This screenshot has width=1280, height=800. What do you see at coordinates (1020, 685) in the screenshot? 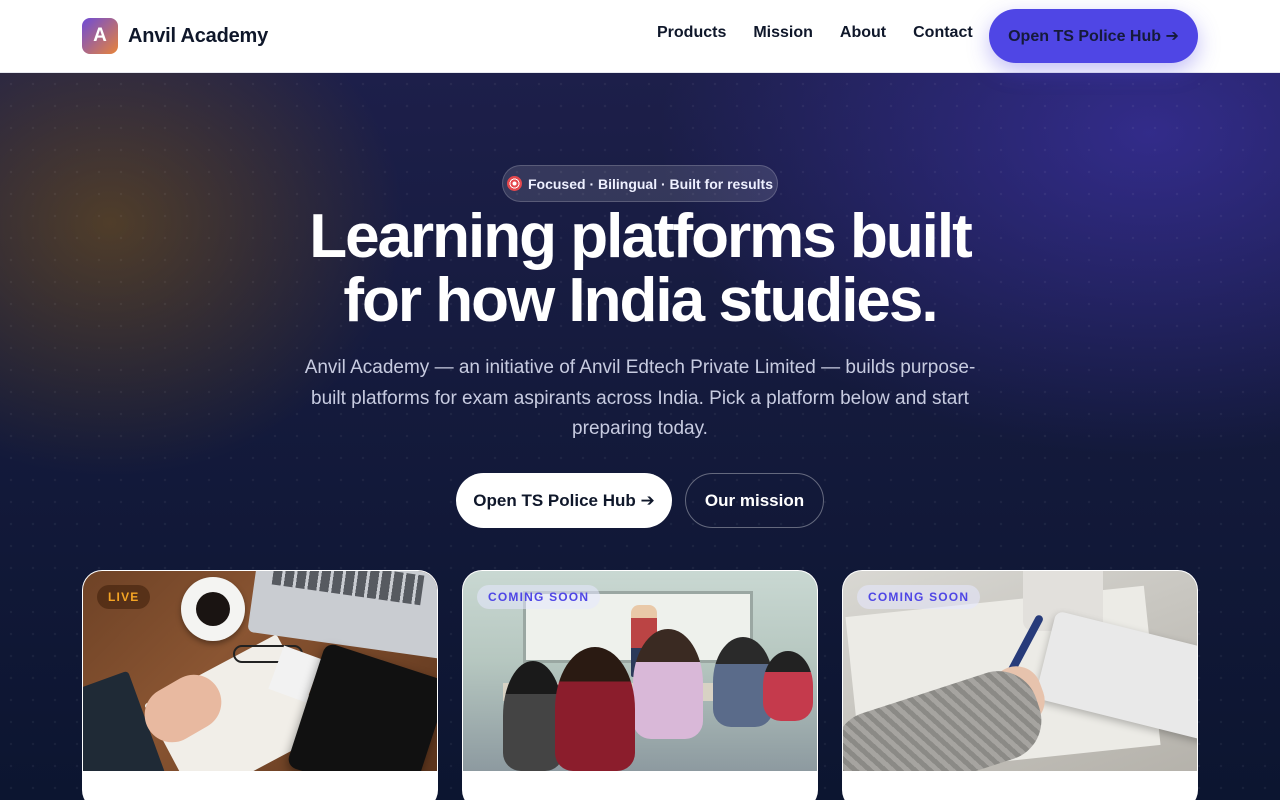
I see `product-card-3: COMING SOON` at bounding box center [1020, 685].